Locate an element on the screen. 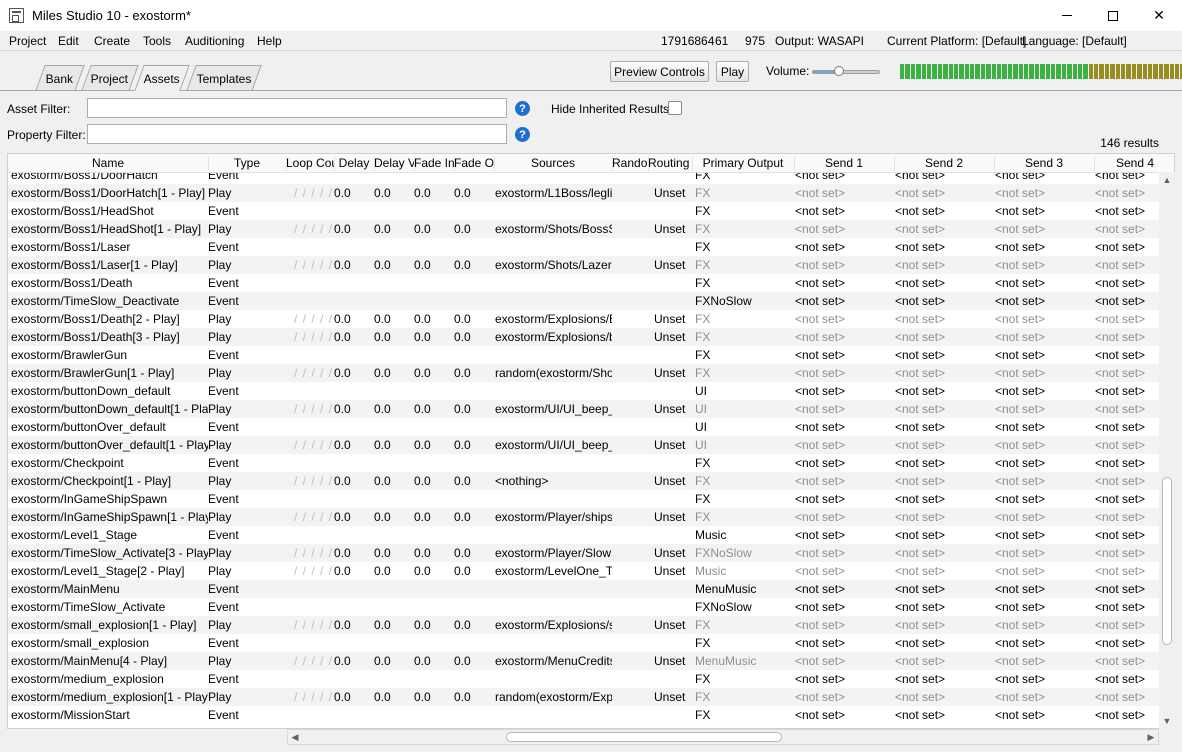 This screenshot has height=752, width=1182. cell-random: Unset is located at coordinates (670, 319).